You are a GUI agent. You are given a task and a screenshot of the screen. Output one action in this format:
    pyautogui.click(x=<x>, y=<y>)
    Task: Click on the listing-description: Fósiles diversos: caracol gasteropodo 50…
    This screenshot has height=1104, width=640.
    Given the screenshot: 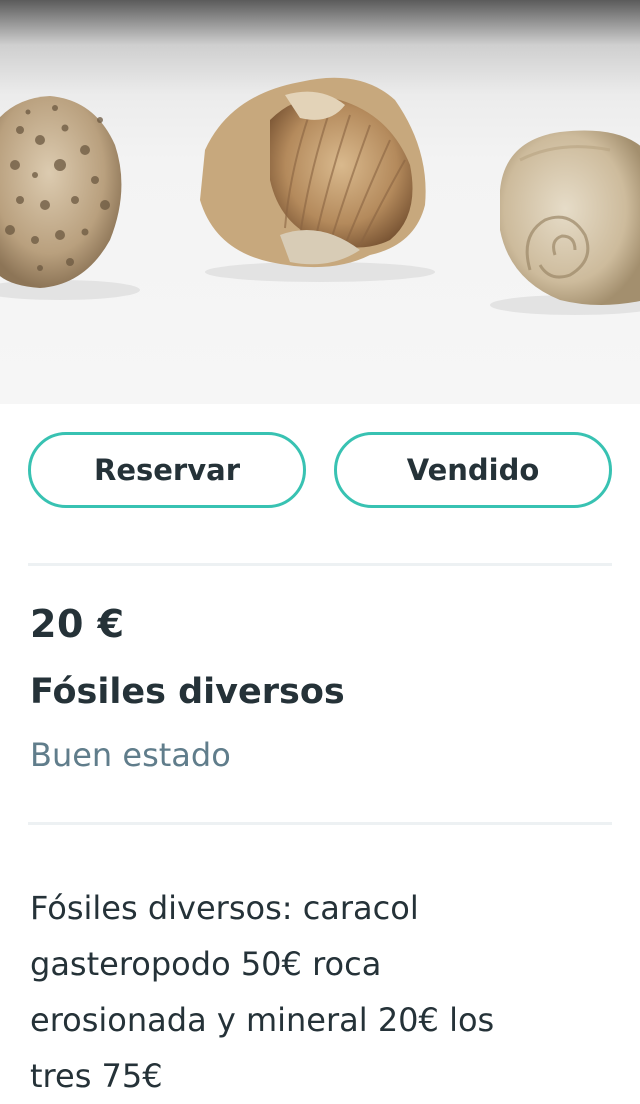 What is the action you would take?
    pyautogui.click(x=262, y=992)
    